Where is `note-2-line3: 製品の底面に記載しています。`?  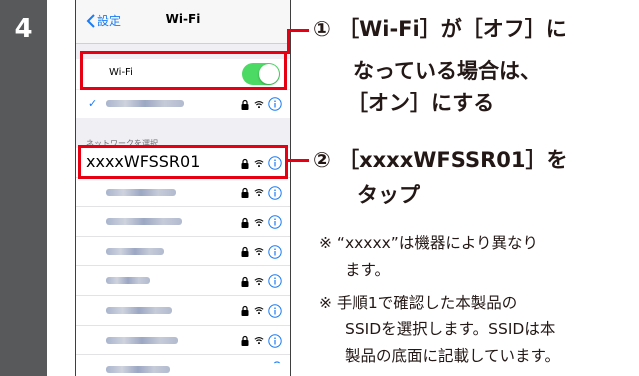 note-2-line3: 製品の底面に記載しています。 is located at coordinates (452, 356).